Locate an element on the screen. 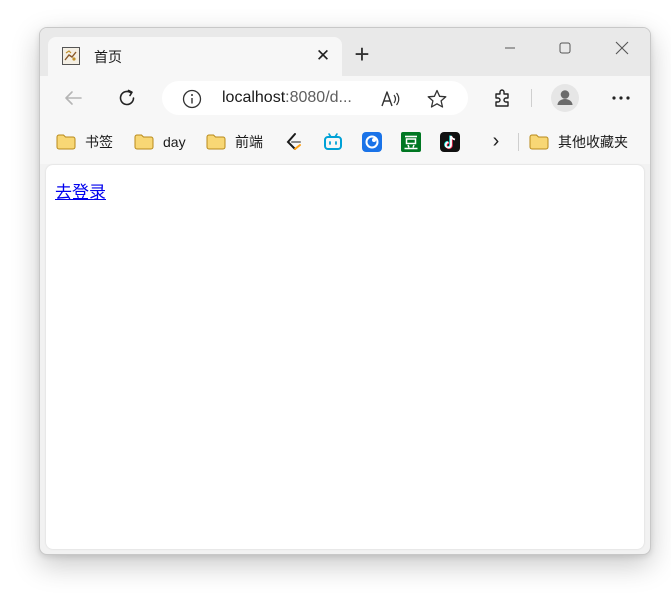 Image resolution: width=671 pixels, height=603 pixels. blue-app-icon is located at coordinates (372, 142).